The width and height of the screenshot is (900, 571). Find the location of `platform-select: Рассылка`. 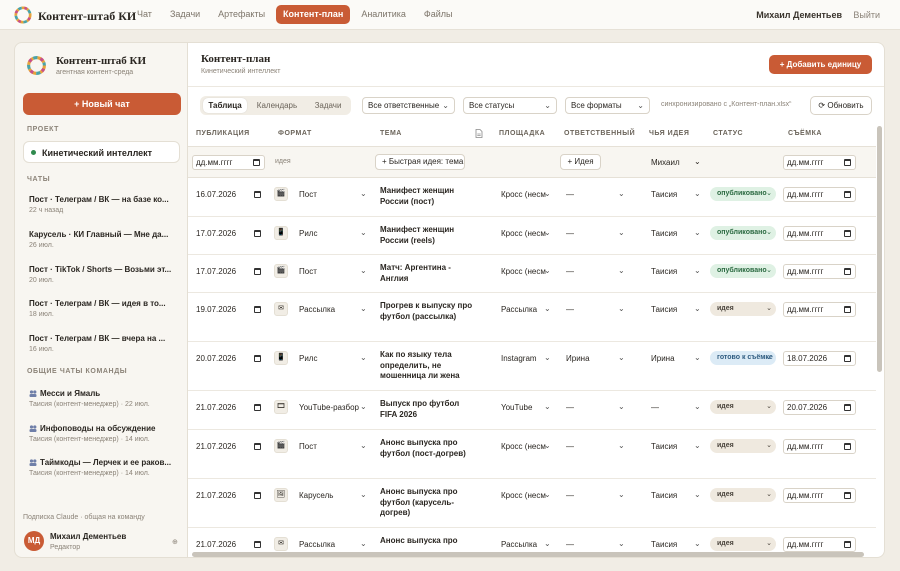

platform-select: Рассылка is located at coordinates (525, 309).